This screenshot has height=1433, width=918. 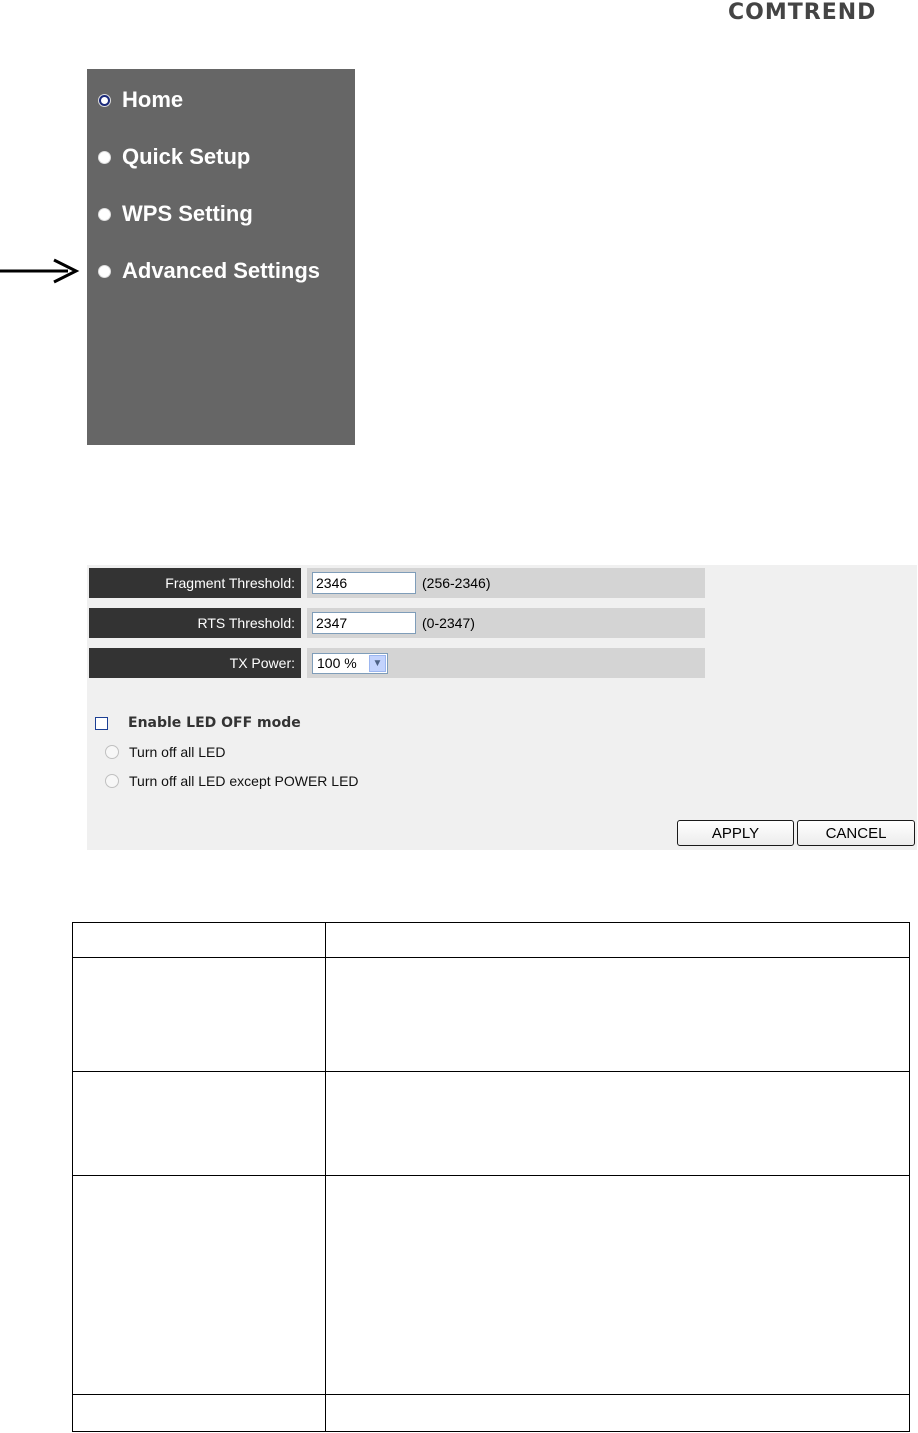 I want to click on led-off-mode-label: Enable LED OFF mode, so click(x=214, y=723).